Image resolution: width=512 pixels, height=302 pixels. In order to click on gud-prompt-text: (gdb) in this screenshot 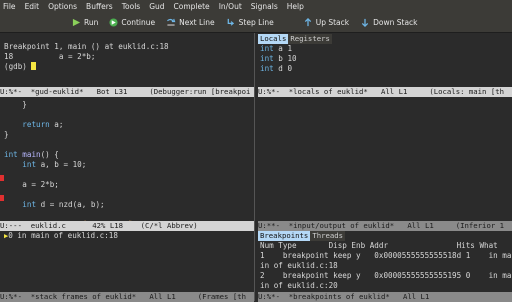, I will do `click(18, 66)`.